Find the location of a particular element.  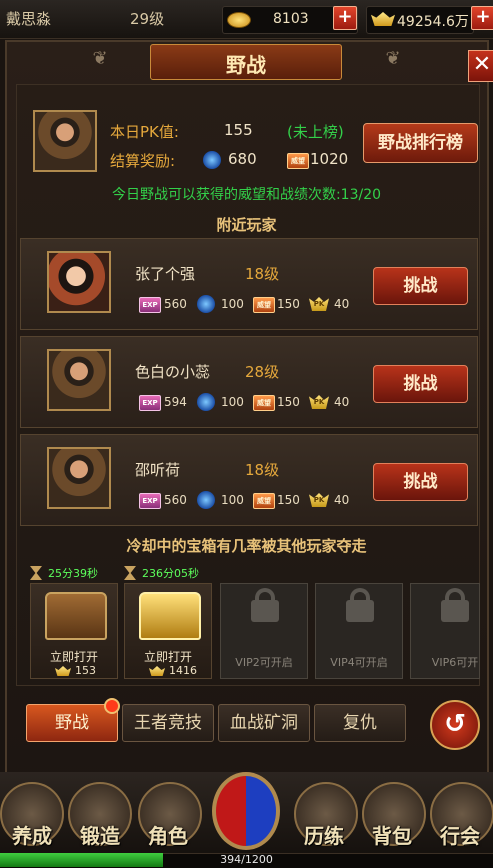

coin-value: 8103 is located at coordinates (291, 19).